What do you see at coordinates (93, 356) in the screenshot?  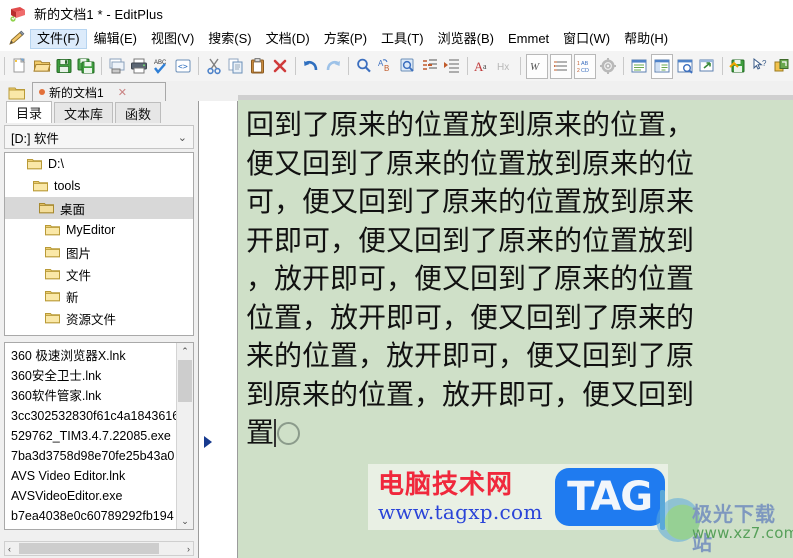 I see `list-item: 360 极速浏览器X.lnk` at bounding box center [93, 356].